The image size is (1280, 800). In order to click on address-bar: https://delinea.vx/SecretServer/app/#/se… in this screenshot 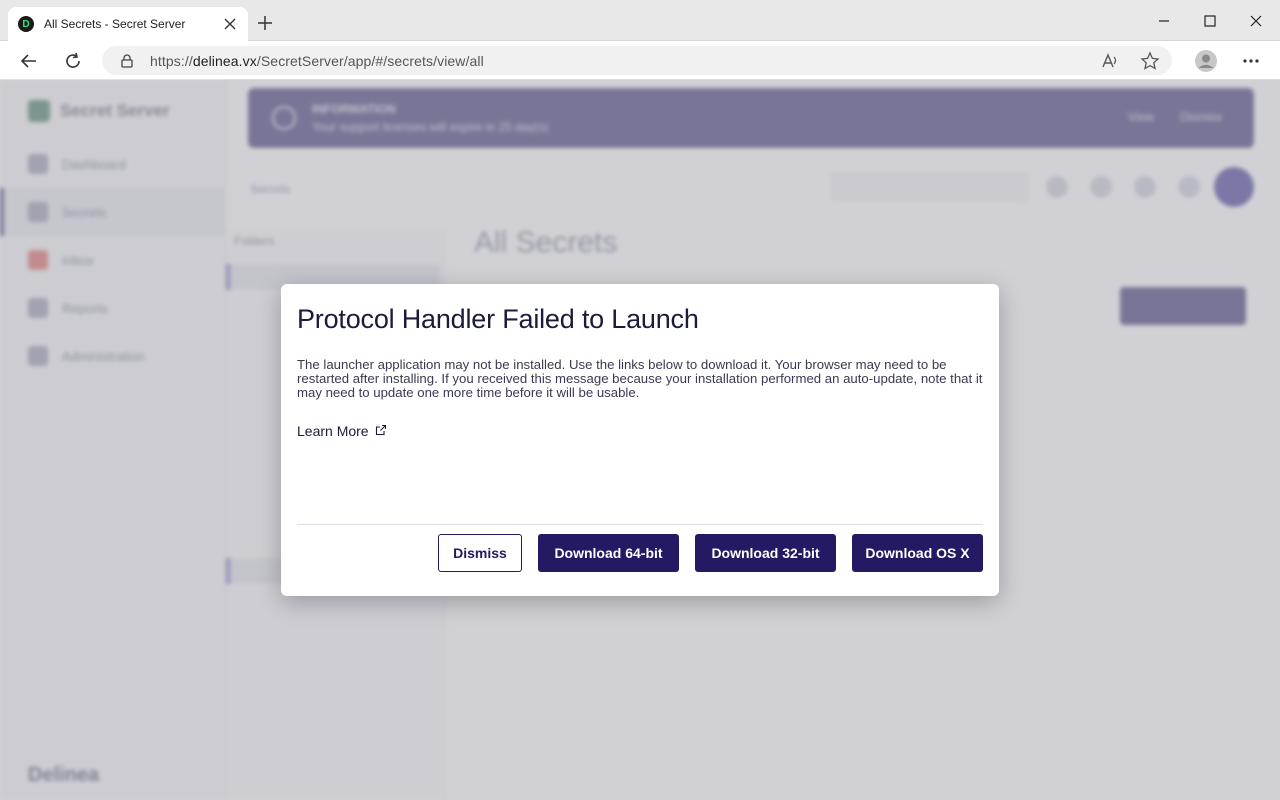, I will do `click(637, 60)`.